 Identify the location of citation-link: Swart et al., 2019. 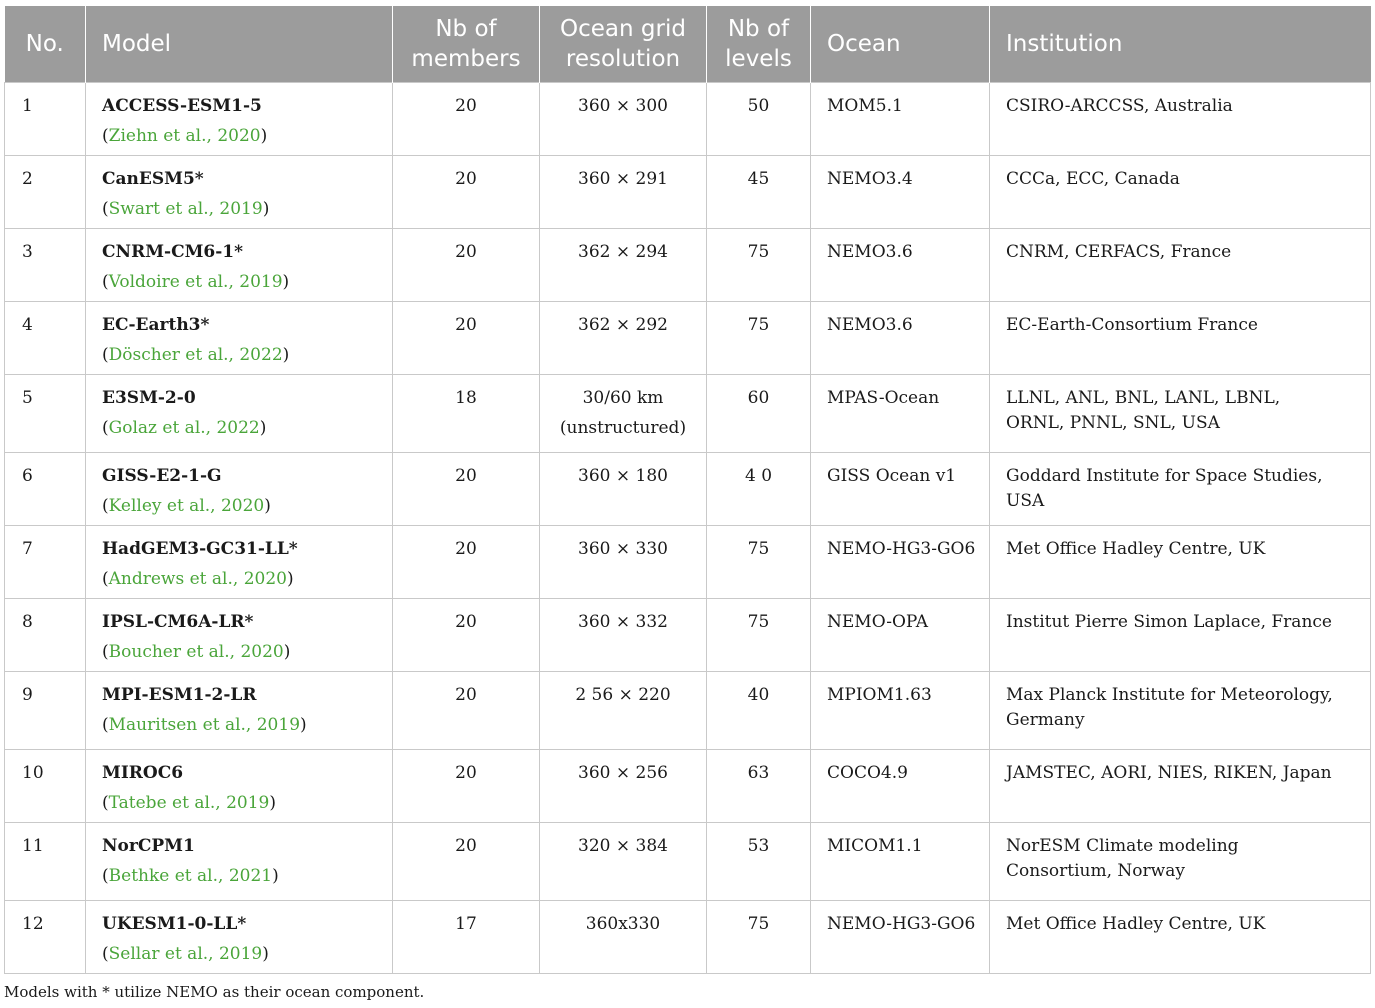
(186, 209).